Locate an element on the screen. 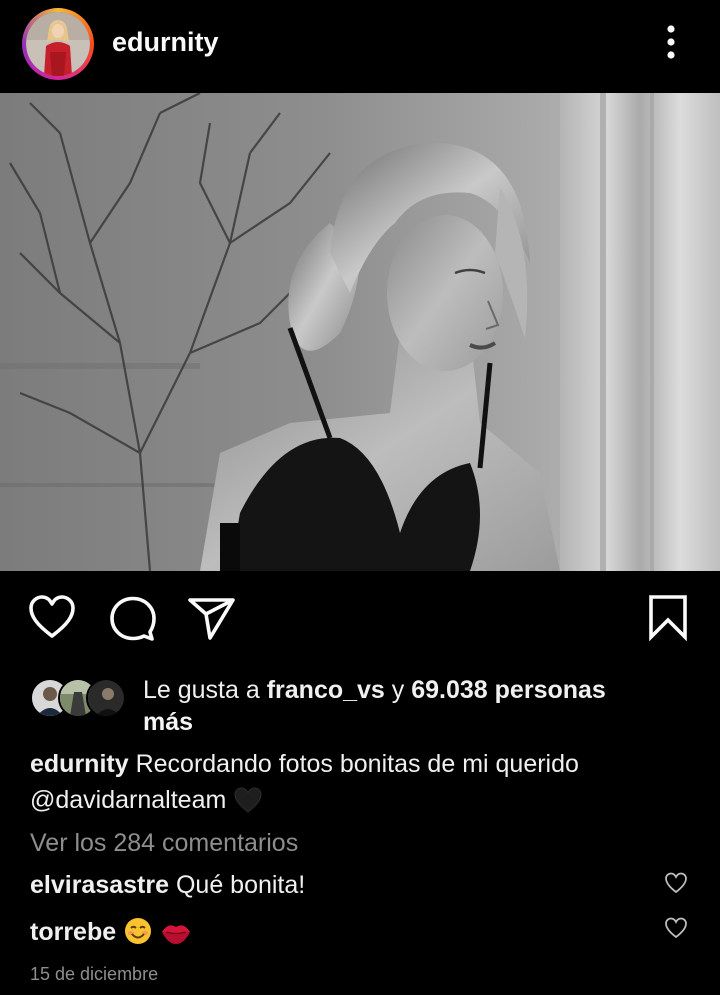  liker-avatar is located at coordinates (106, 698).